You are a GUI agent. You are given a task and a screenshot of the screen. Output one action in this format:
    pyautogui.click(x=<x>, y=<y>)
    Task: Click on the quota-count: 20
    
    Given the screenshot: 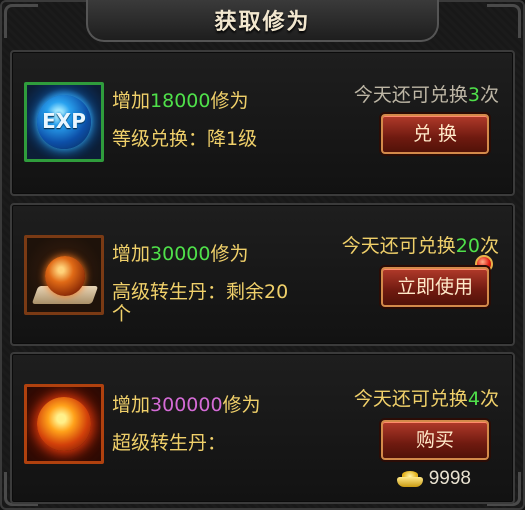 What is the action you would take?
    pyautogui.click(x=467, y=246)
    